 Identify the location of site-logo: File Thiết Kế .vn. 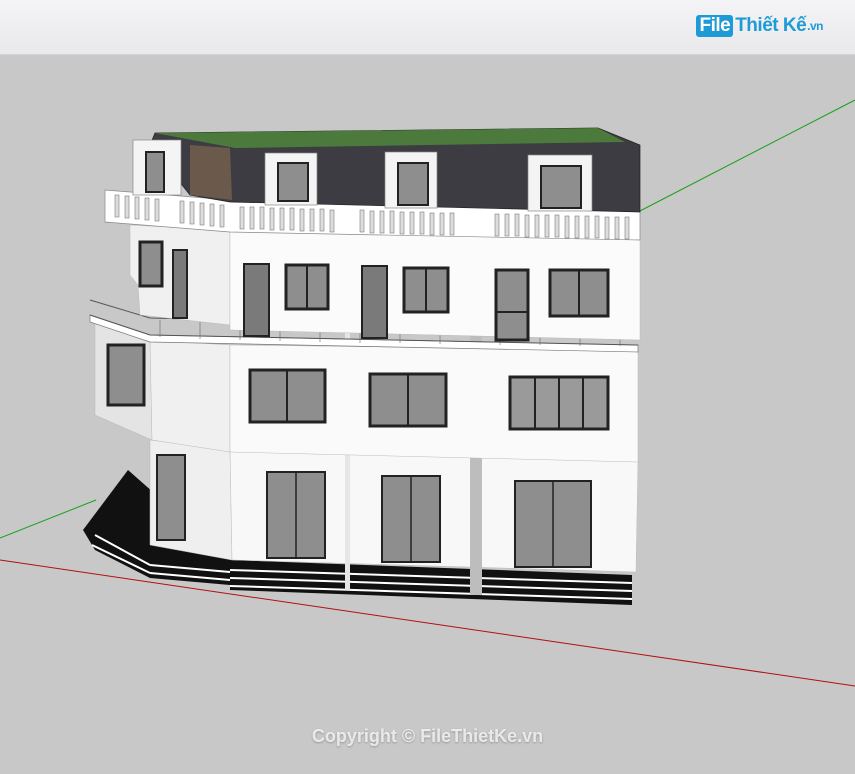
(759, 26).